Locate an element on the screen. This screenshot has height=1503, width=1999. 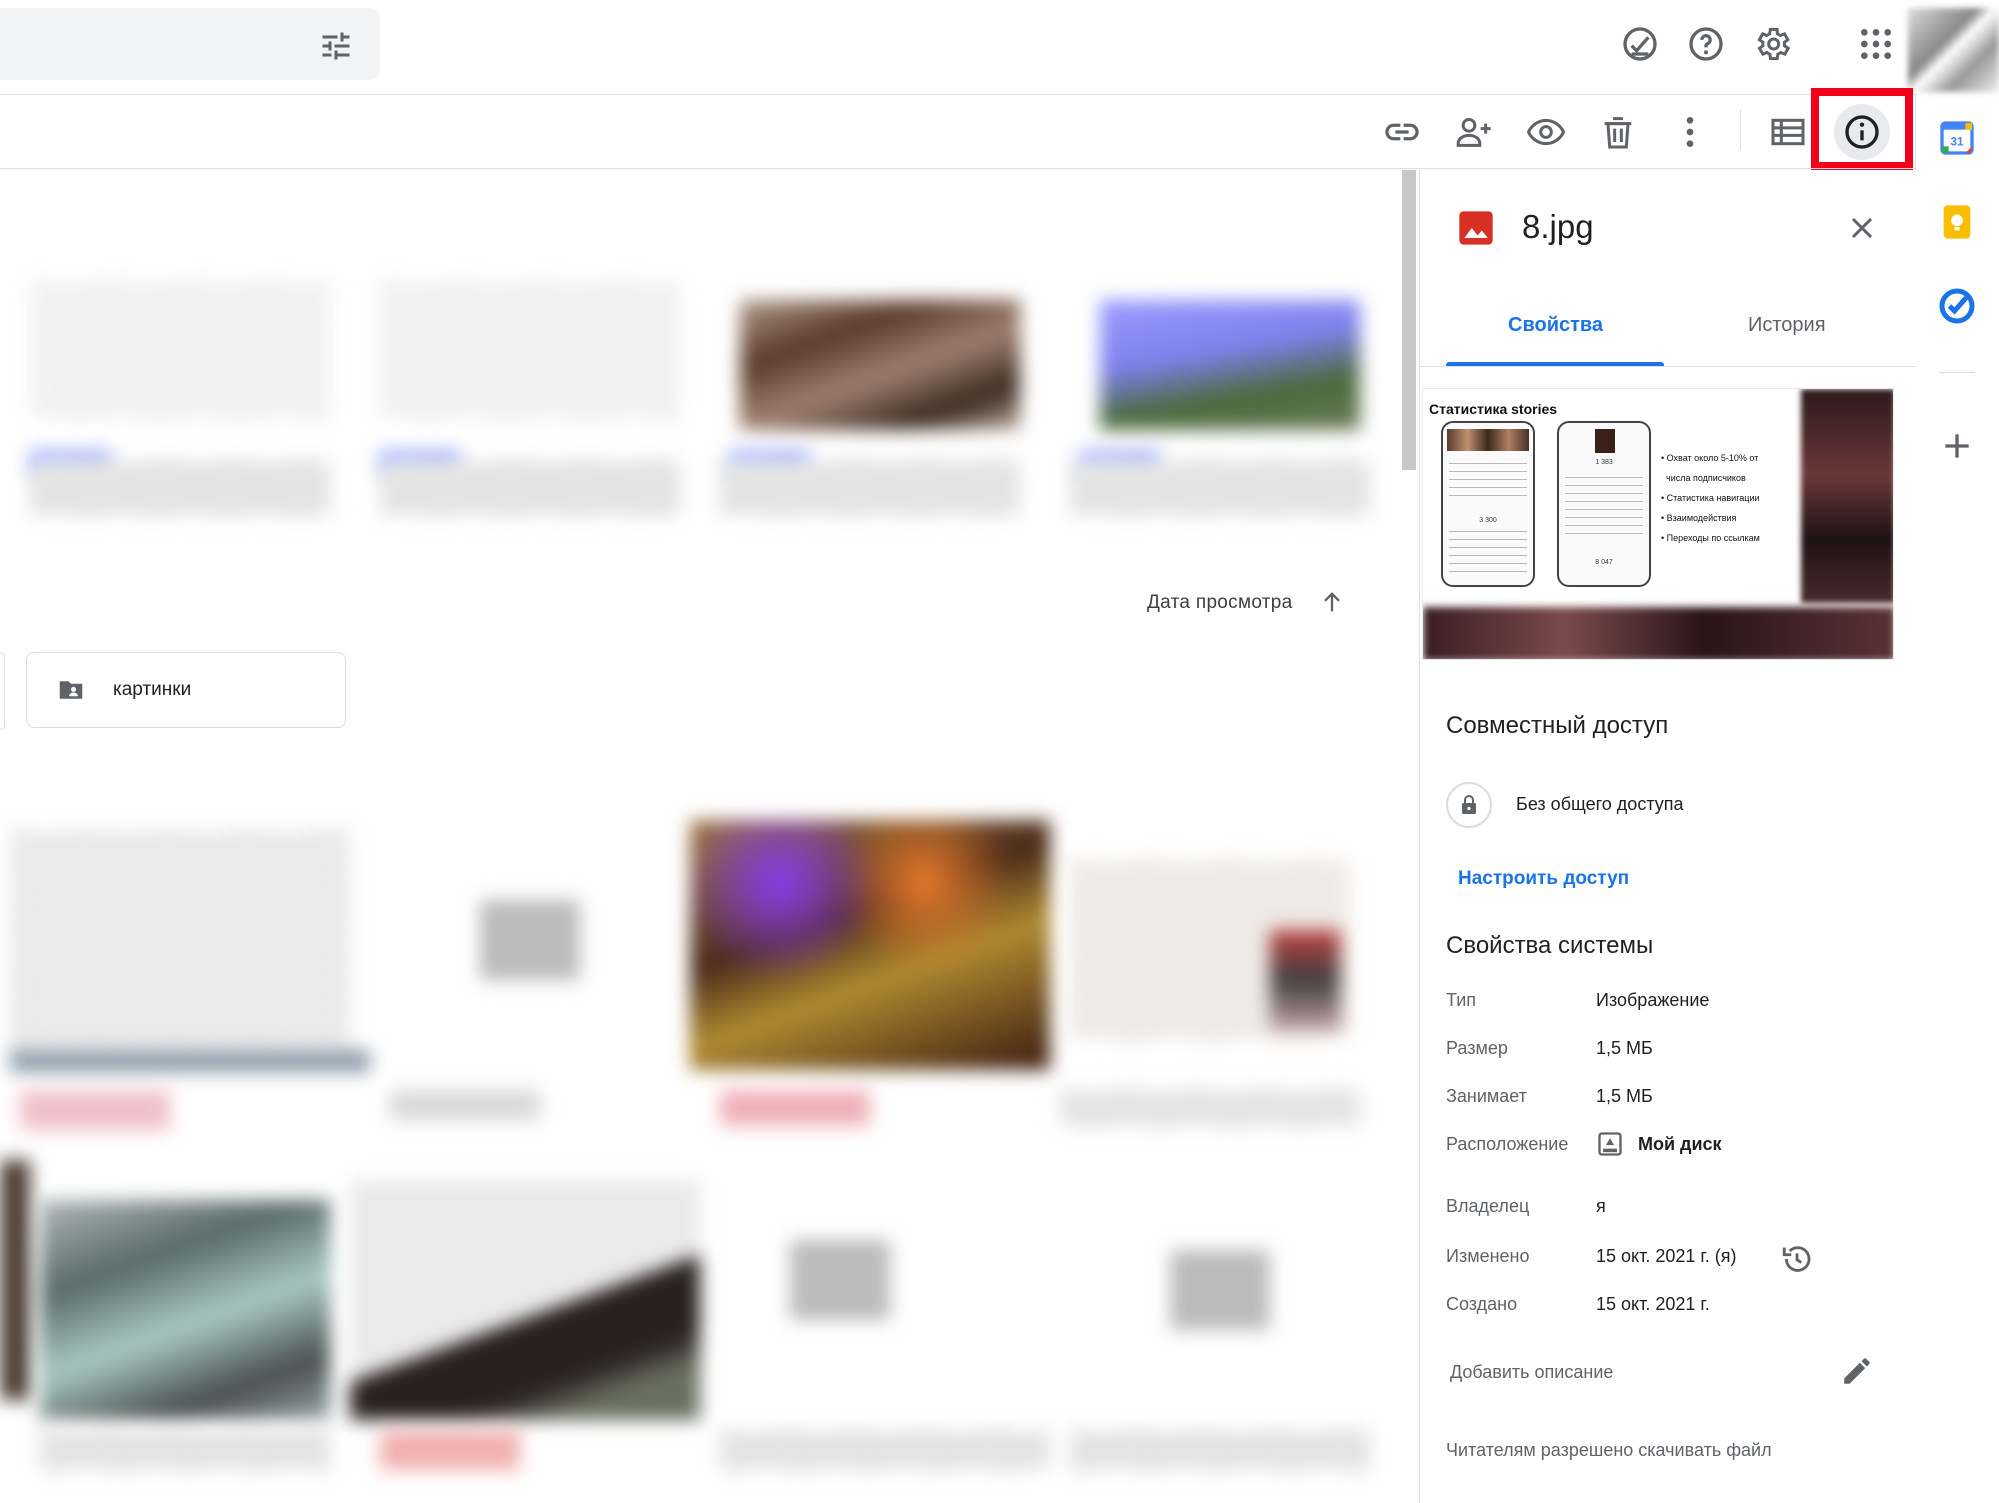
ready-for-offline-icon is located at coordinates (1640, 44).